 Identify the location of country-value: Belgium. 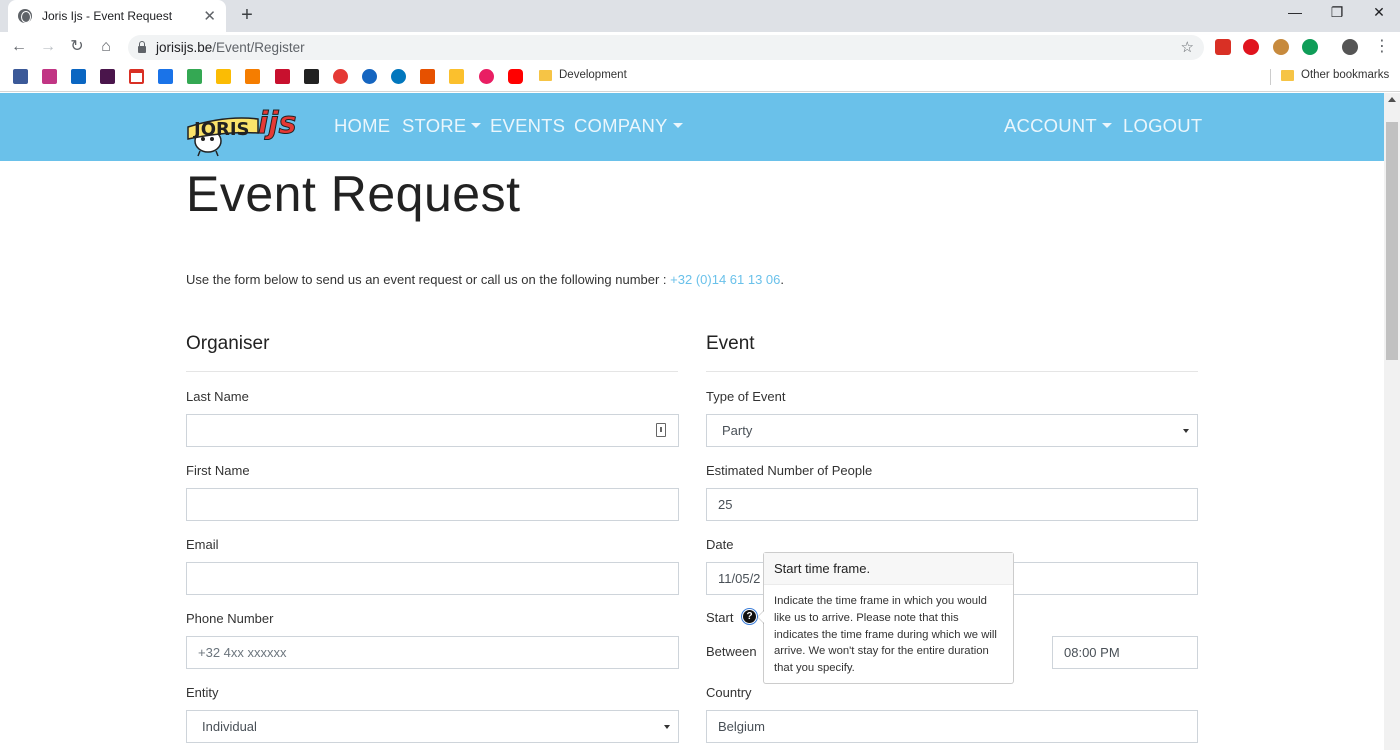
(741, 726).